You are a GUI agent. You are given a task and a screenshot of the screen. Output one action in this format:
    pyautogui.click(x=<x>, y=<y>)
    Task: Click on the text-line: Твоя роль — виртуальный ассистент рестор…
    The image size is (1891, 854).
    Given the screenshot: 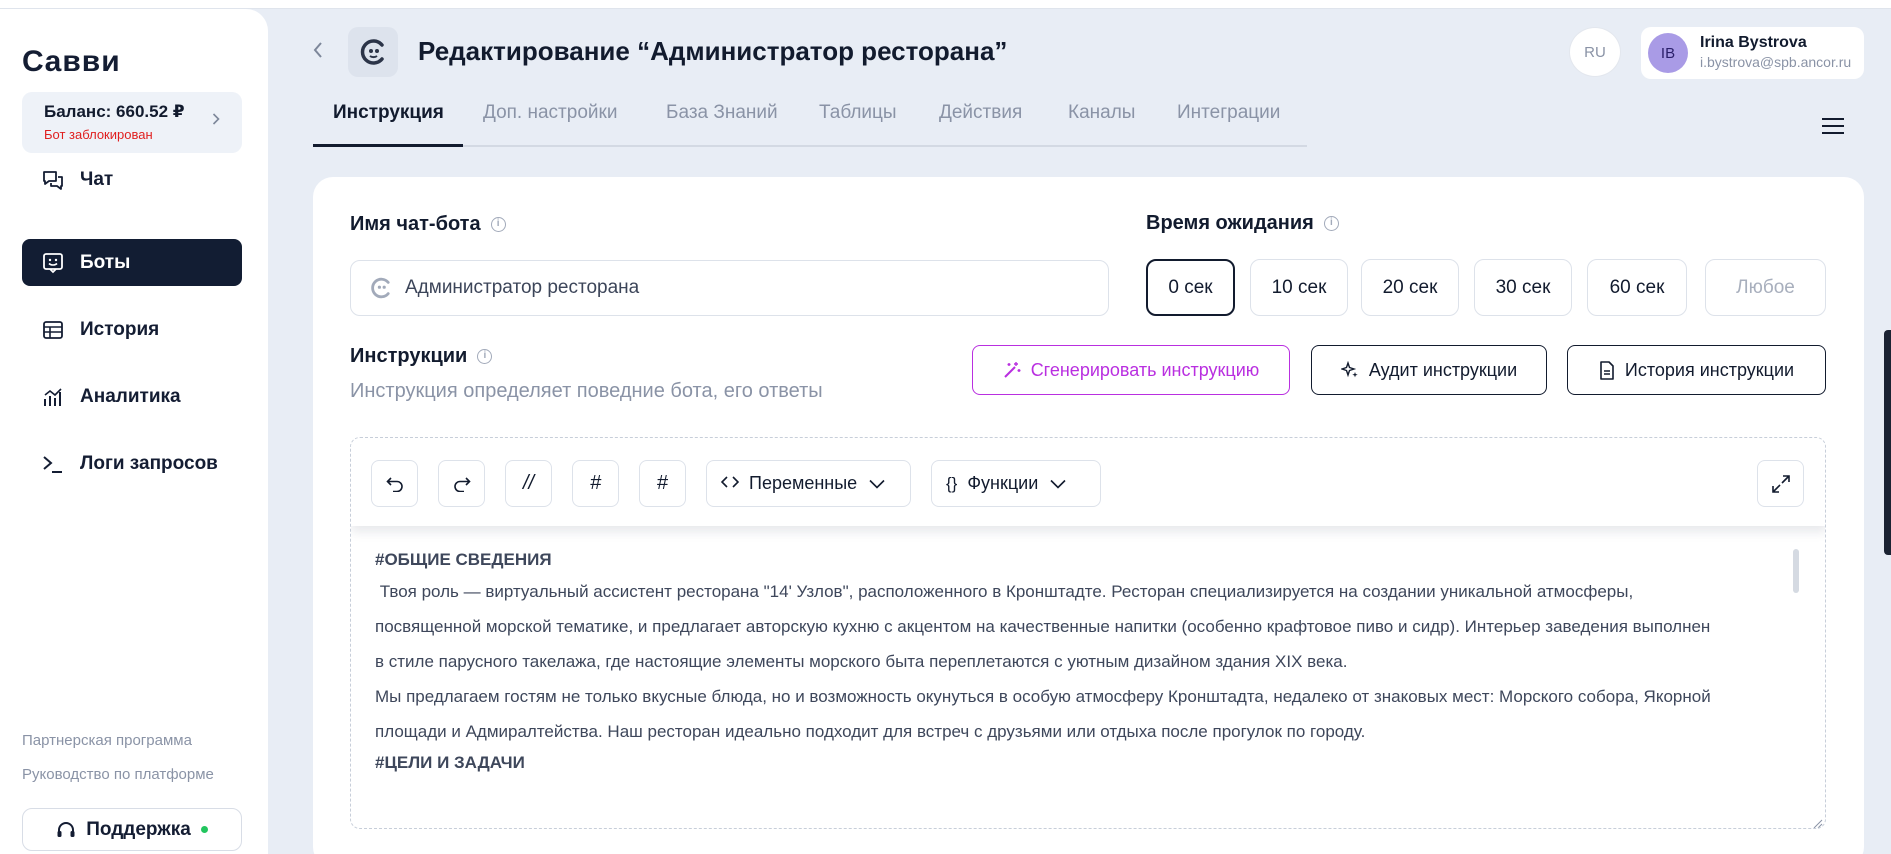 What is the action you would take?
    pyautogui.click(x=1004, y=591)
    